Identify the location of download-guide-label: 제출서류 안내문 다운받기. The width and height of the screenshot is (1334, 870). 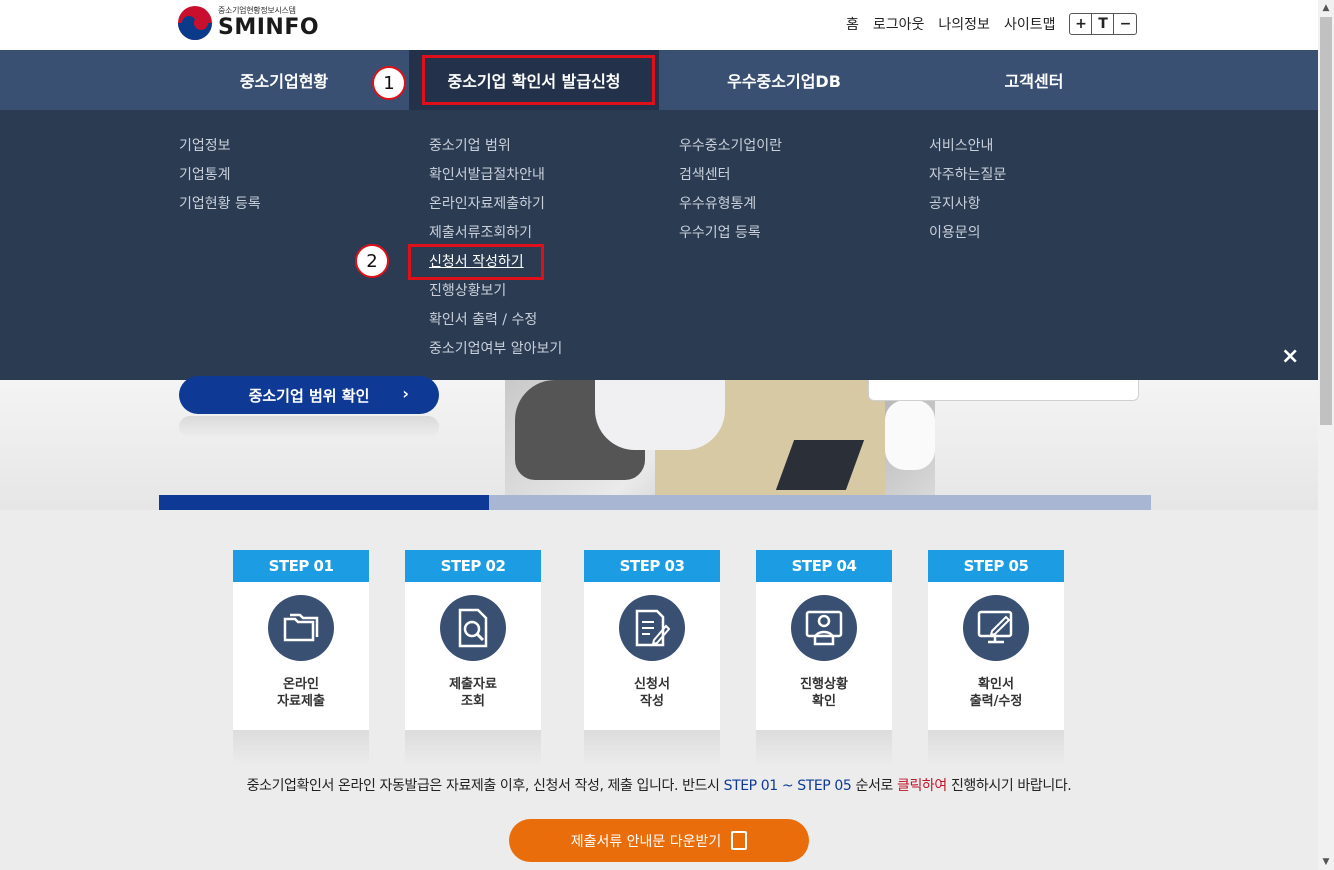
(646, 841).